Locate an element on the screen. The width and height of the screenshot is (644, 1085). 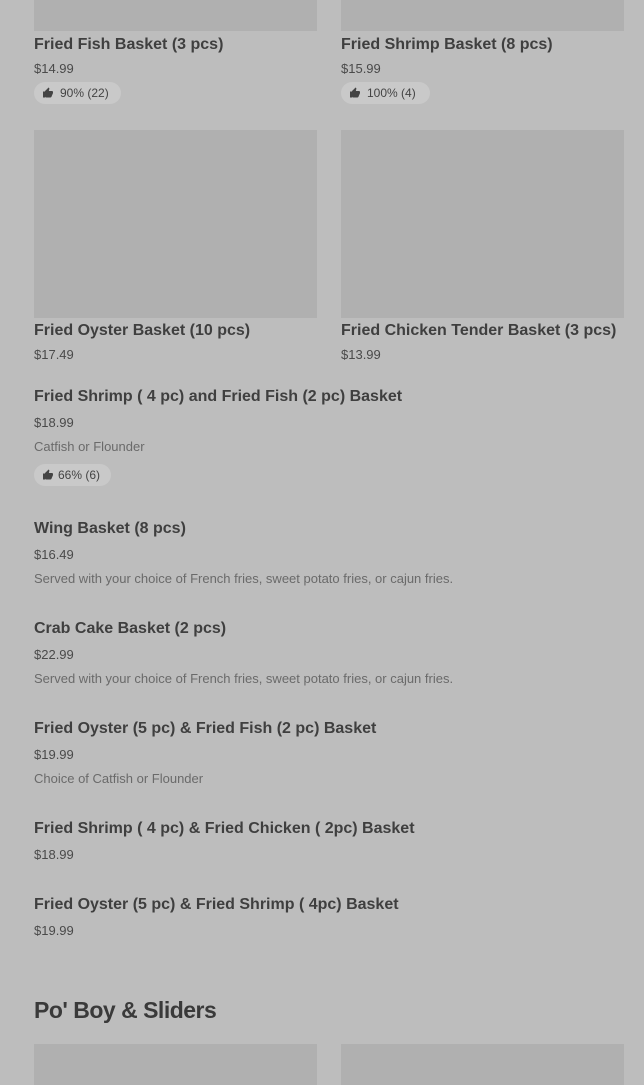
item-name: Fried Oyster Basket (10 pcs) is located at coordinates (142, 331).